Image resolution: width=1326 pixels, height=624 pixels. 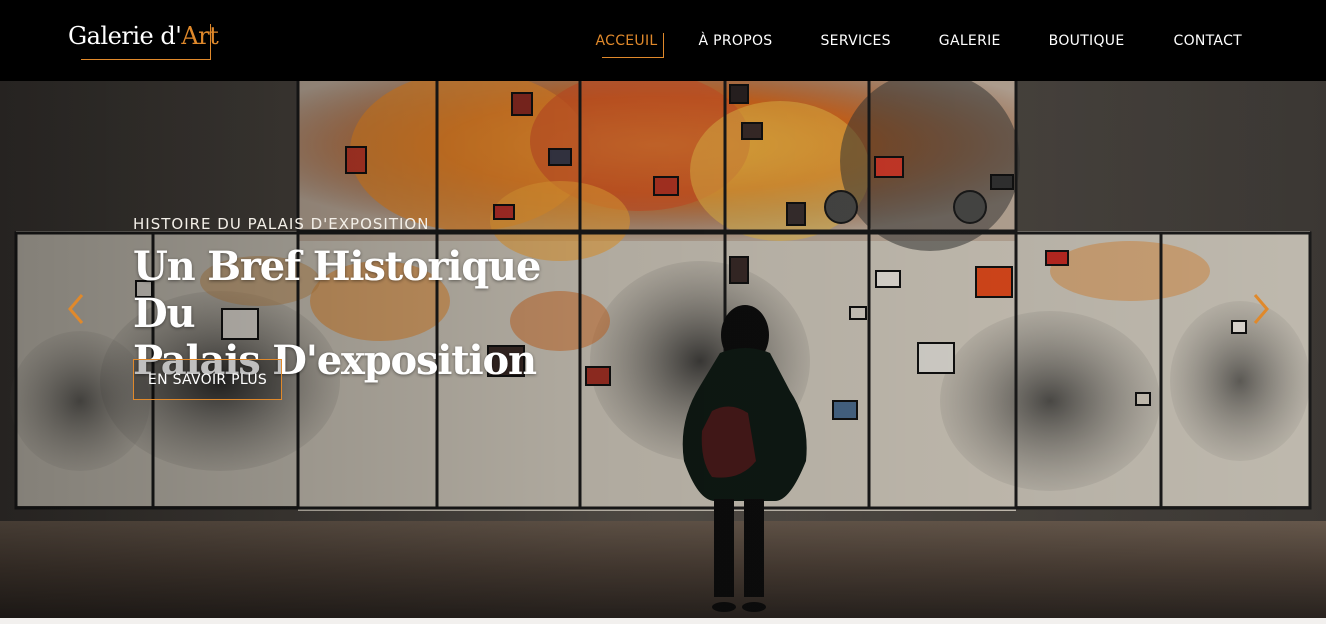 I want to click on logo-divider-horizontal, so click(x=146, y=59).